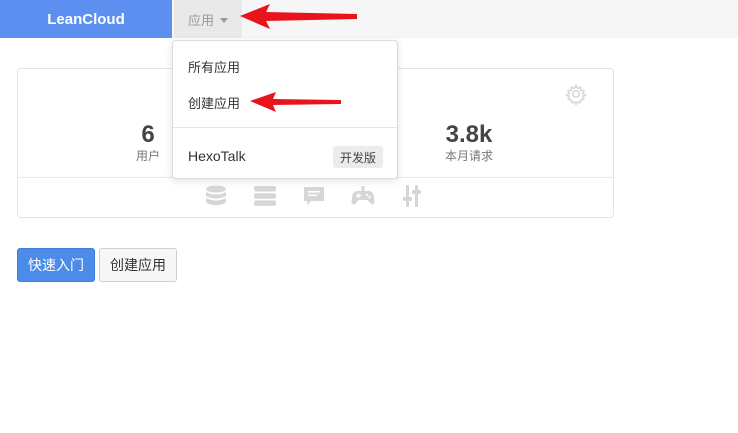  Describe the element at coordinates (363, 196) in the screenshot. I see `gamepad-icon` at that location.